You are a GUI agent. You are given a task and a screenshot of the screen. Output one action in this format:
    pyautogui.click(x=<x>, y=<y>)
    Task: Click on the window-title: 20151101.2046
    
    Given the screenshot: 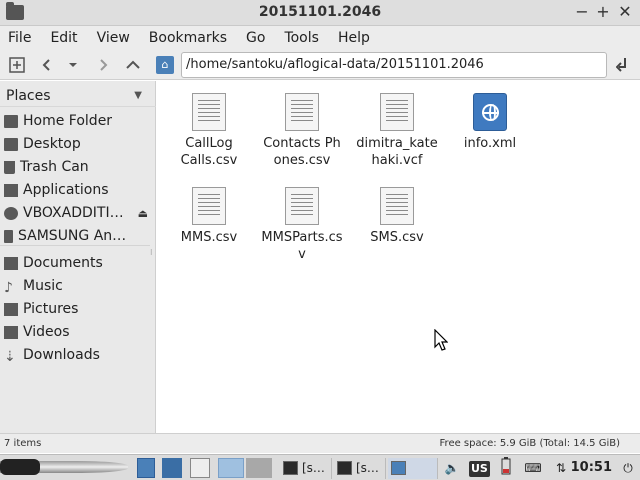 What is the action you would take?
    pyautogui.click(x=320, y=12)
    